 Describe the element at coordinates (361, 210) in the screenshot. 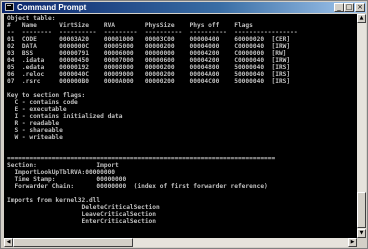

I see `vertical-scroll-thumb` at that location.